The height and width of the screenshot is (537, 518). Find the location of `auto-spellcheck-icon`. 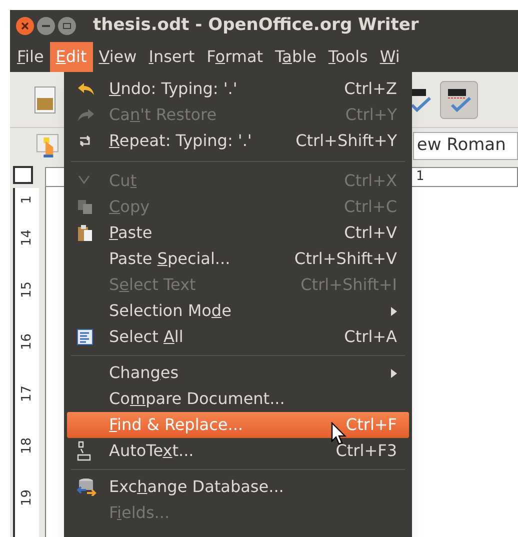

auto-spellcheck-icon is located at coordinates (459, 99).